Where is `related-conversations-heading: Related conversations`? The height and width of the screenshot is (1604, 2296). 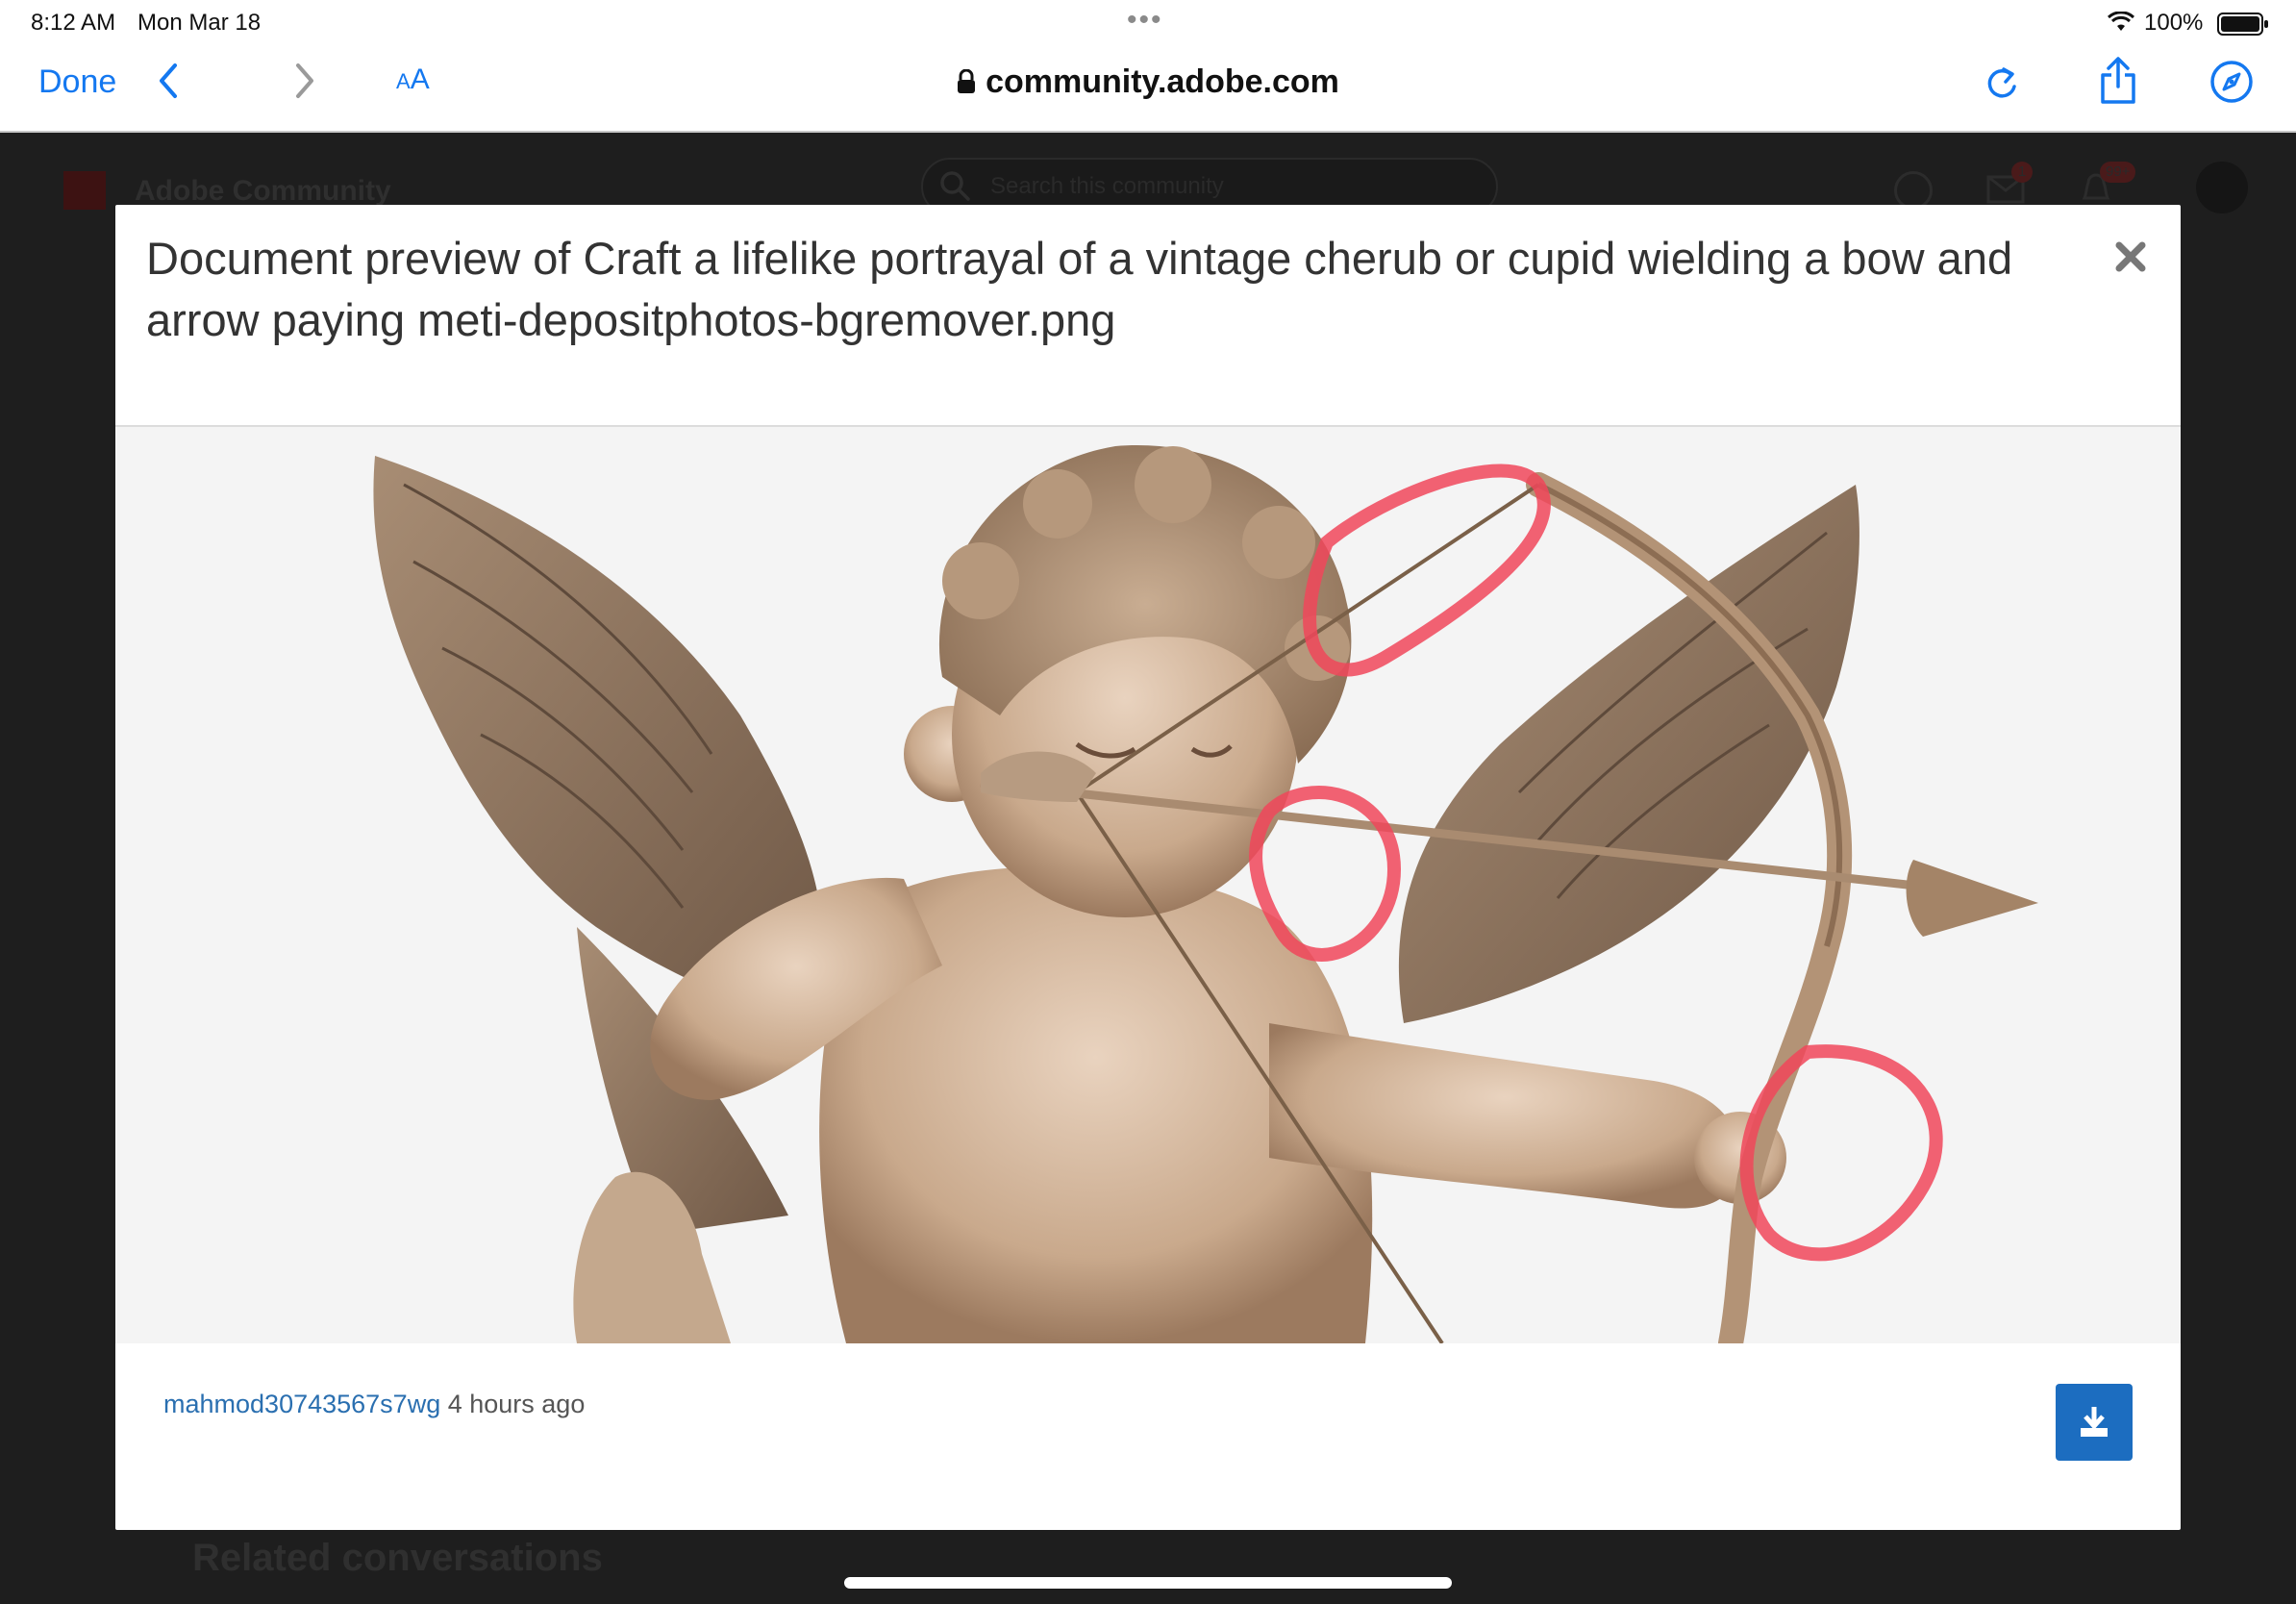
related-conversations-heading: Related conversations is located at coordinates (397, 1558).